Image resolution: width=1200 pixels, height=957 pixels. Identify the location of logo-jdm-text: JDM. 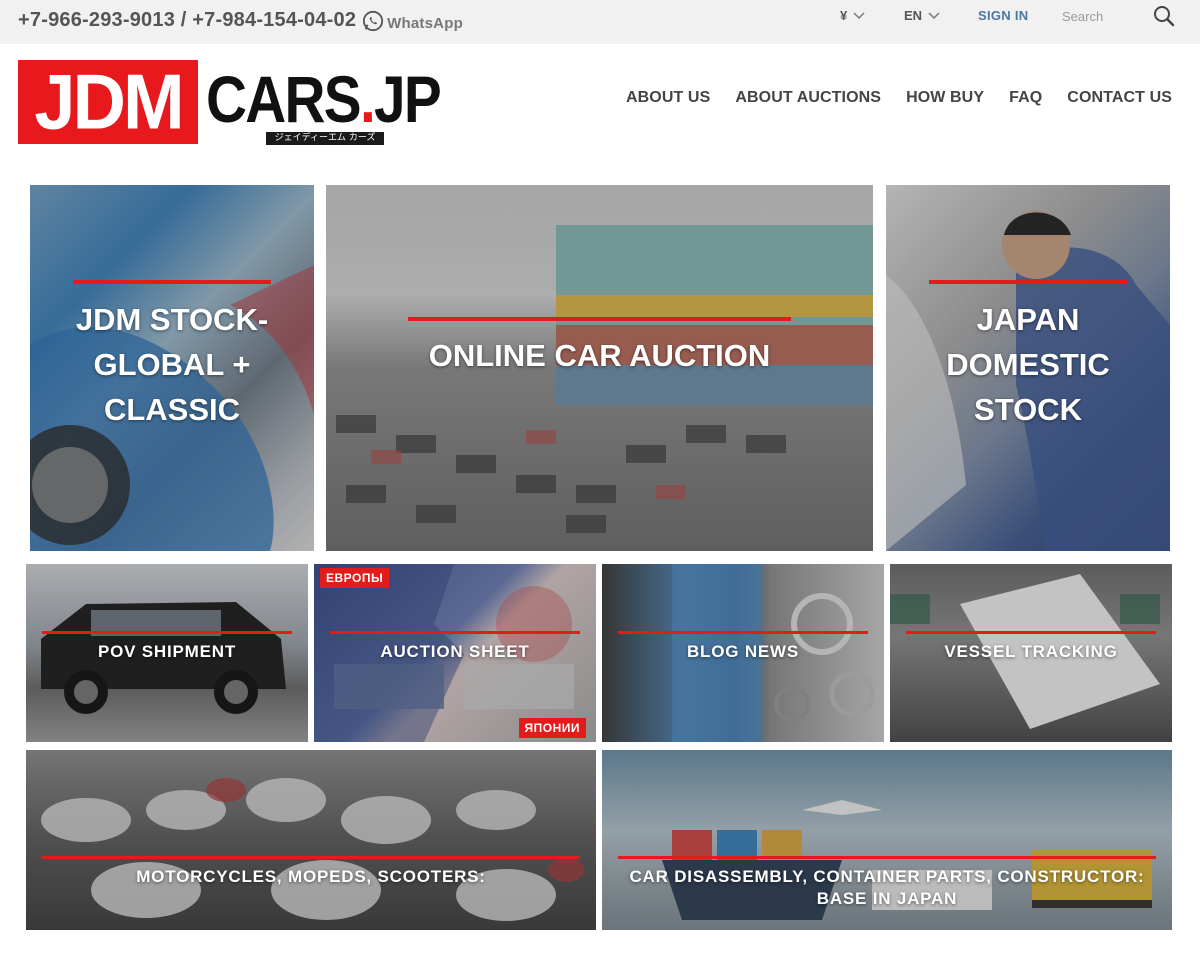
(109, 101).